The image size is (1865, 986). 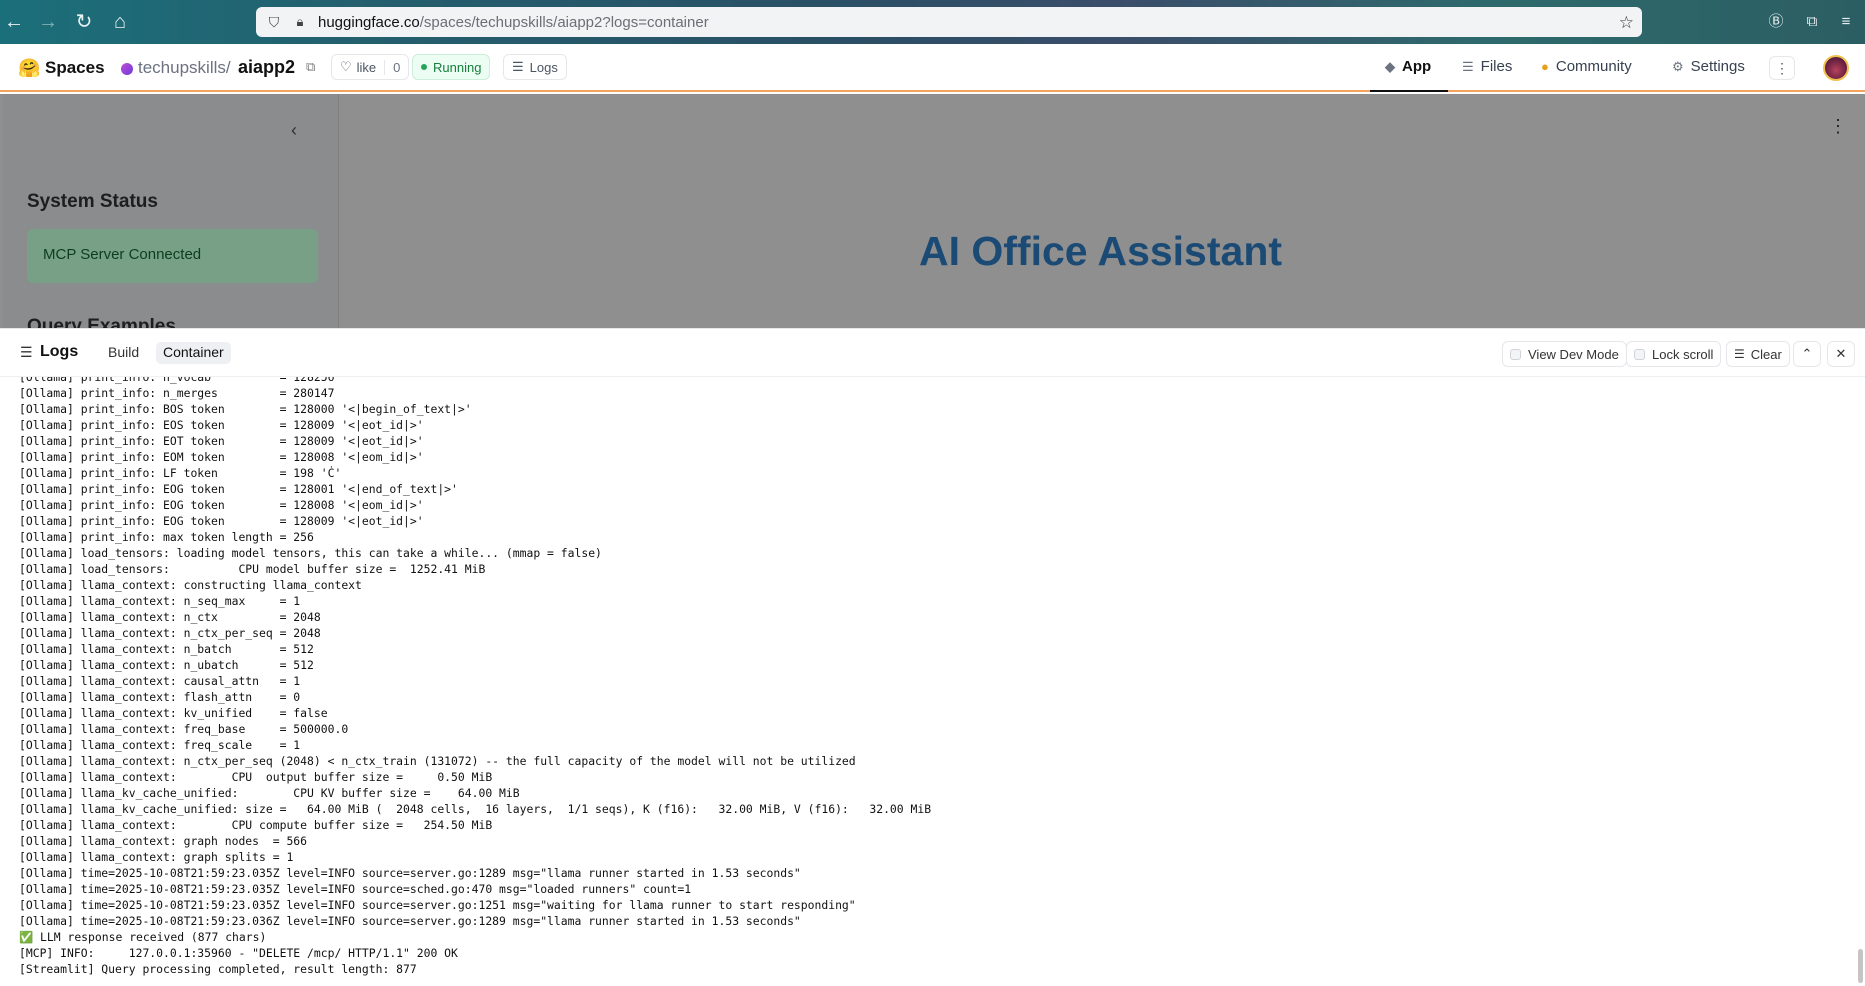 What do you see at coordinates (1860, 966) in the screenshot?
I see `scrollbar` at bounding box center [1860, 966].